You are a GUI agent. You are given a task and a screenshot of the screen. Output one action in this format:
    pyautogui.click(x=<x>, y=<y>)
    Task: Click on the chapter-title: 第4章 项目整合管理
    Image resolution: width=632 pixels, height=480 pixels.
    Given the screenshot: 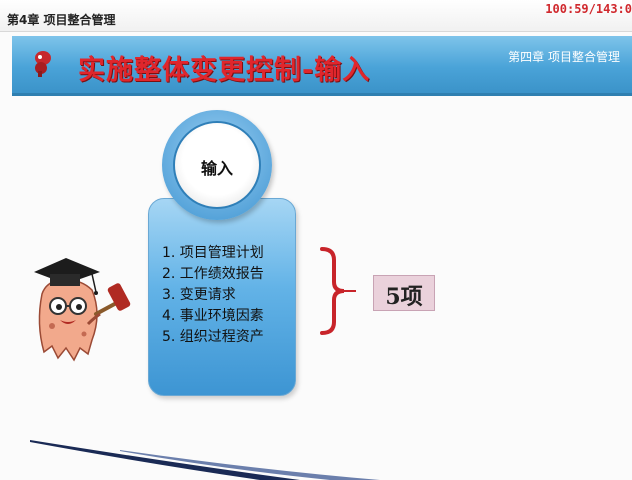 What is the action you would take?
    pyautogui.click(x=61, y=20)
    